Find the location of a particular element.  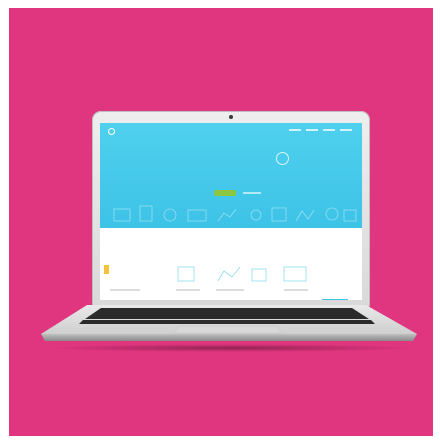

laptop-base is located at coordinates (229, 323).